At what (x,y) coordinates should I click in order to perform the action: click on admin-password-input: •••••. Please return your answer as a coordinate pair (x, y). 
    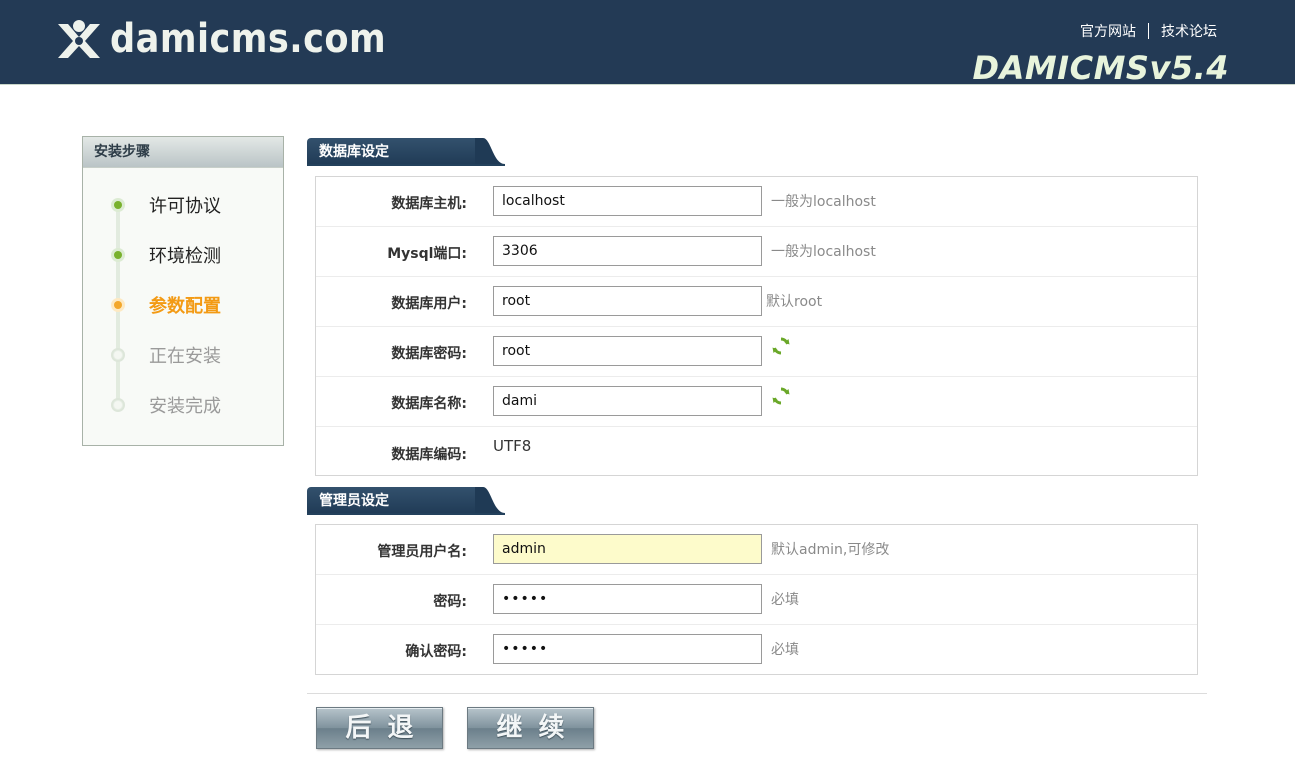
    Looking at the image, I should click on (627, 599).